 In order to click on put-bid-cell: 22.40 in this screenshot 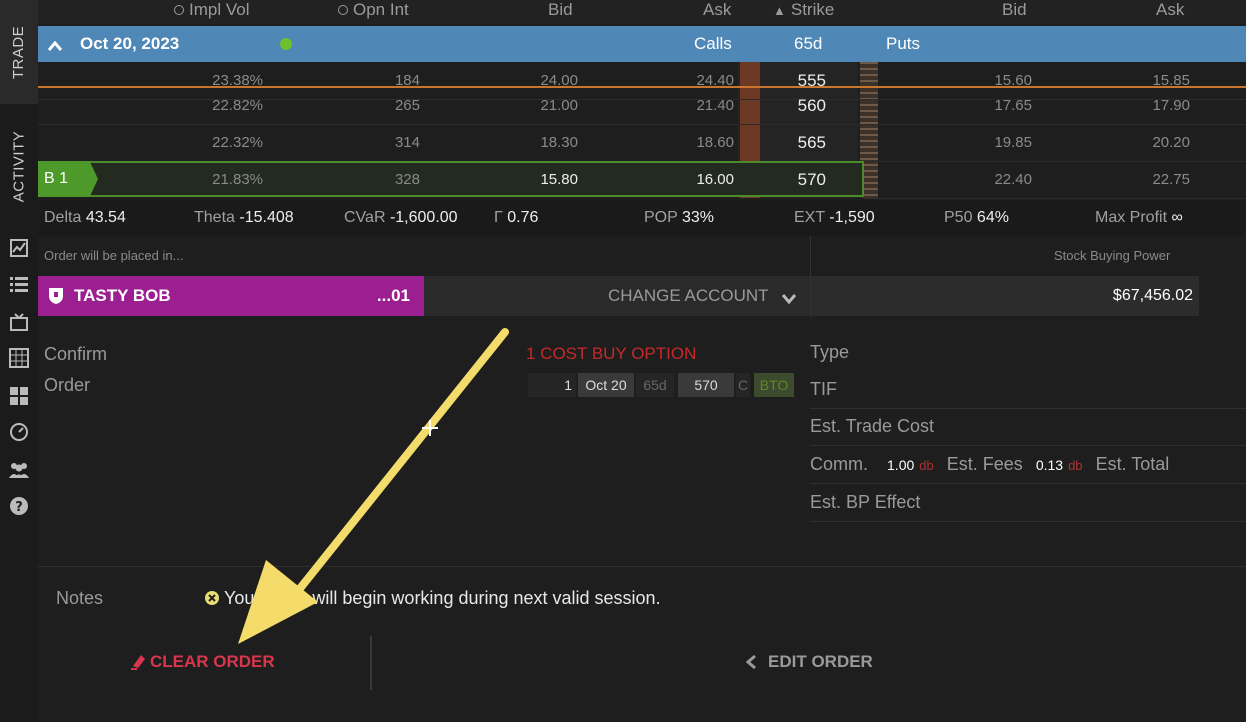, I will do `click(980, 179)`.